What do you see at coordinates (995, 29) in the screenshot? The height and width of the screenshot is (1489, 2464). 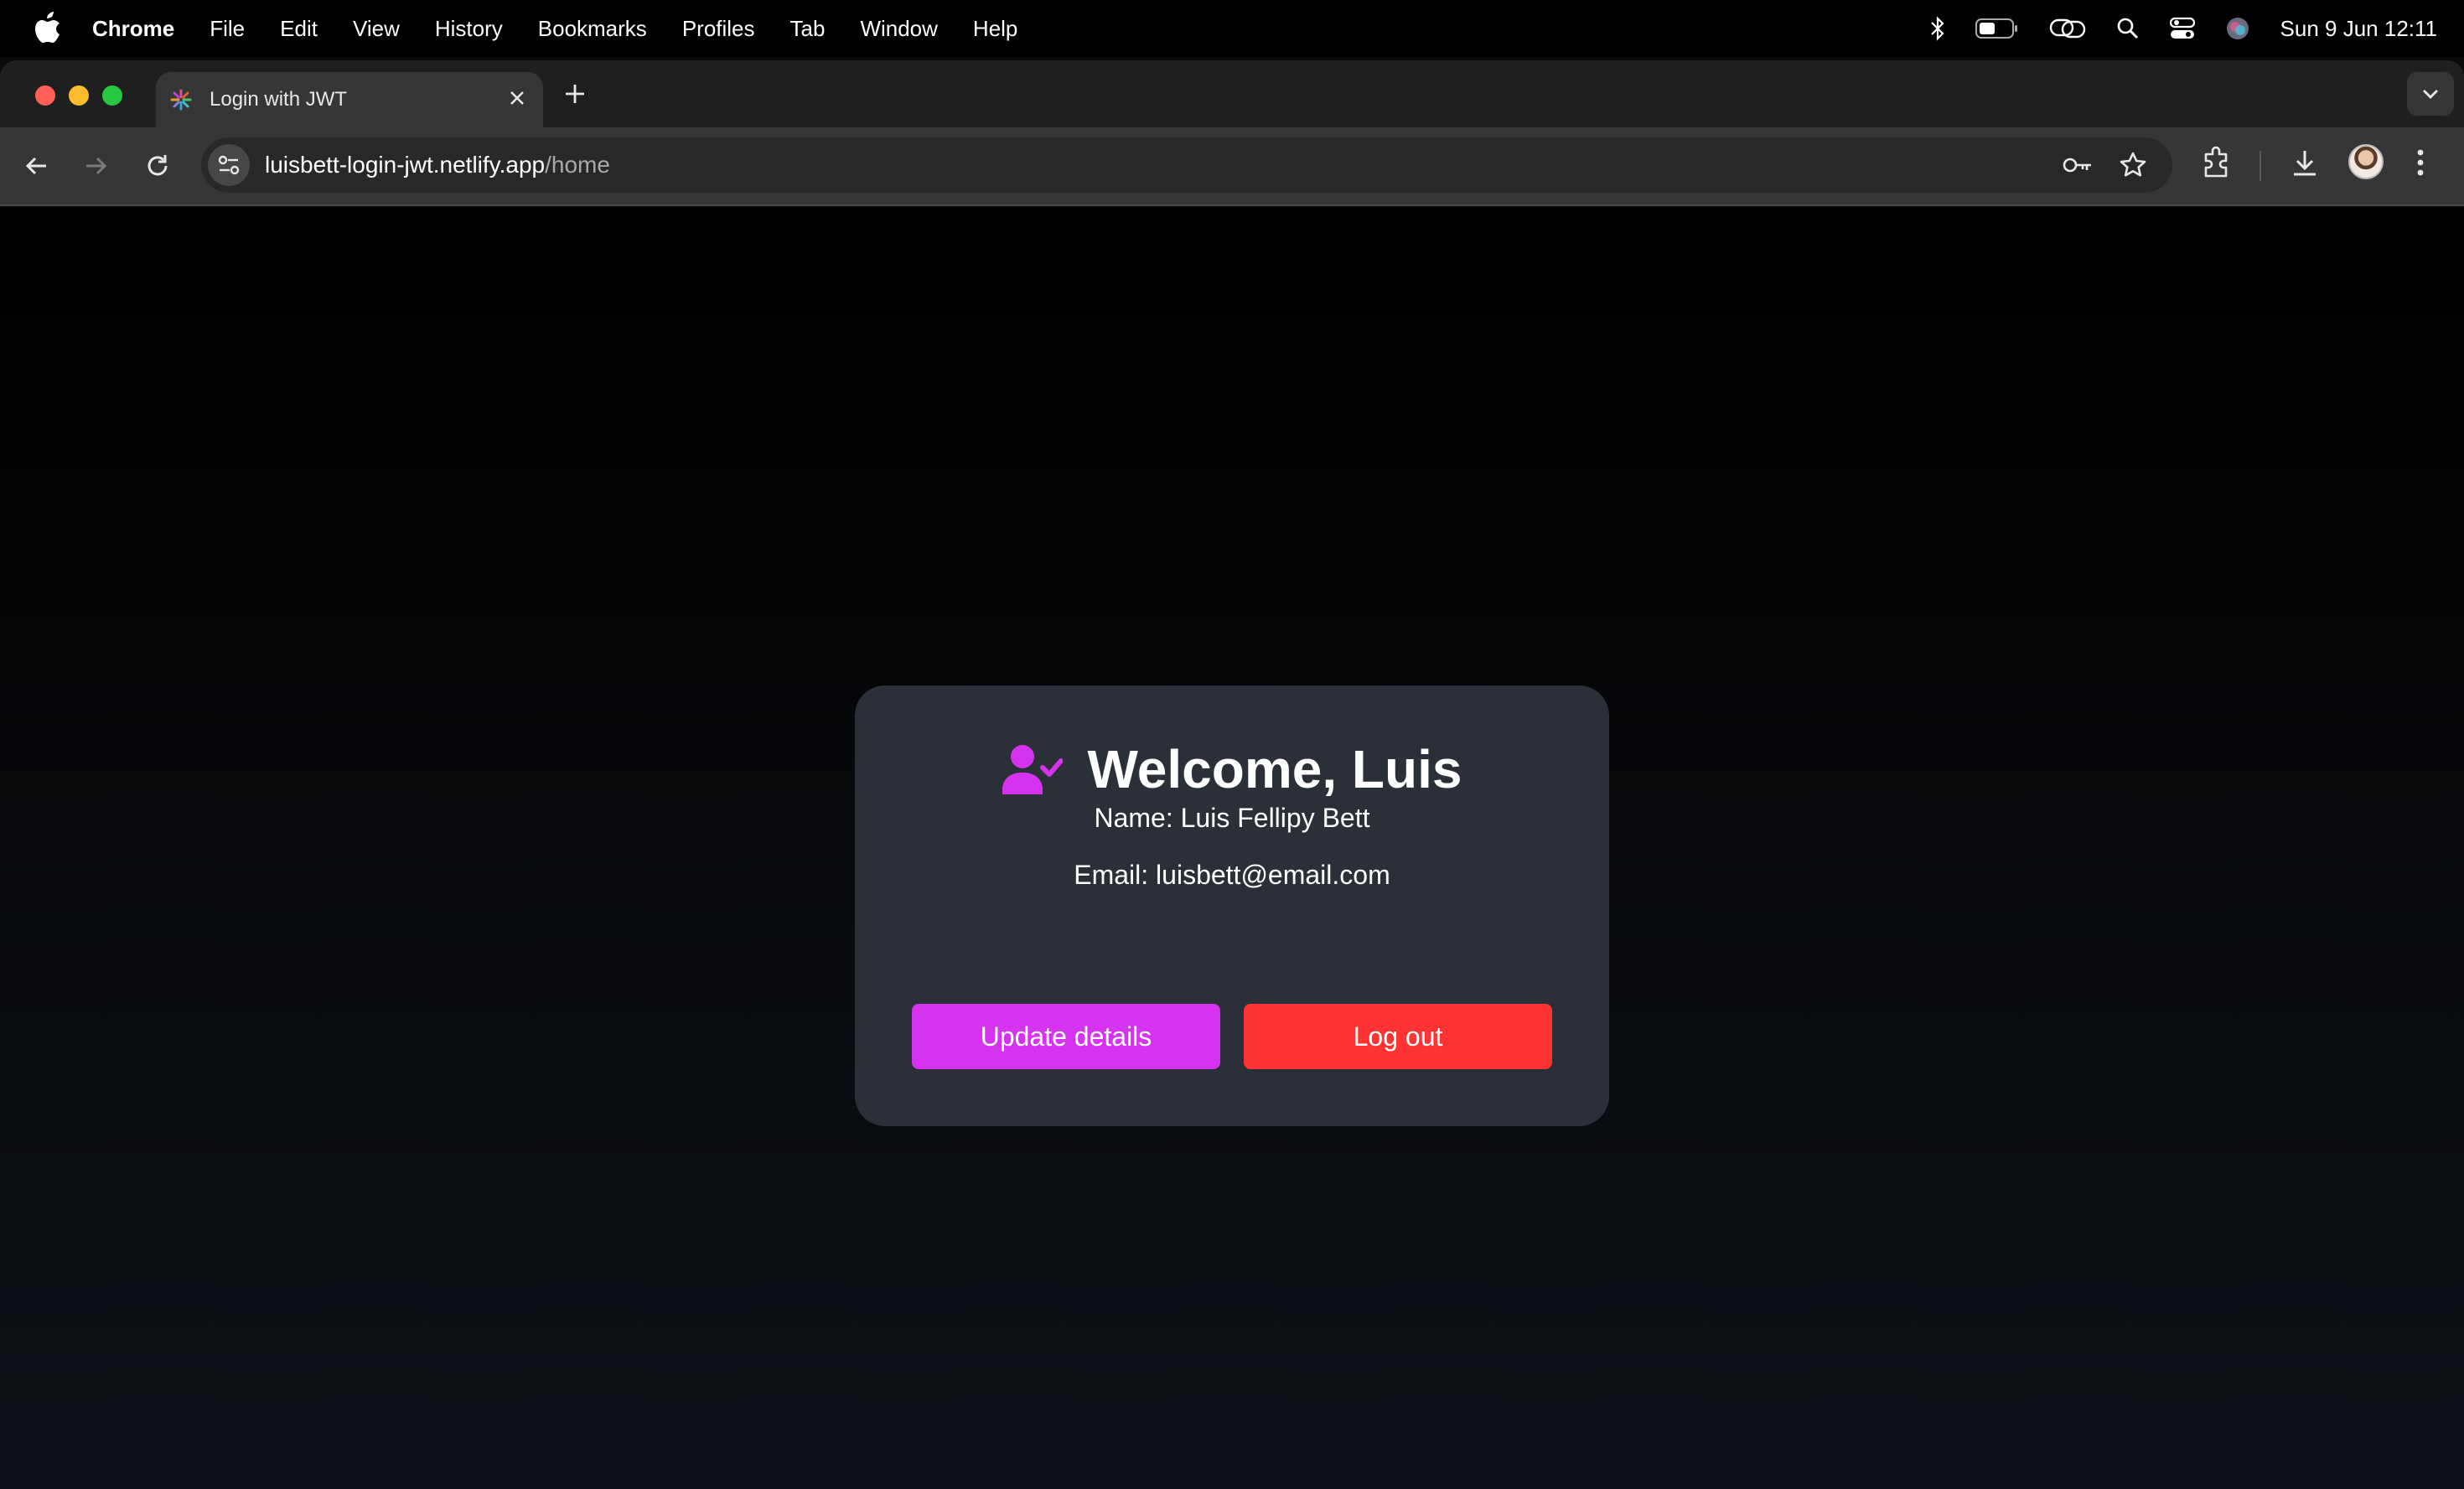 I see `menu-help: Help` at bounding box center [995, 29].